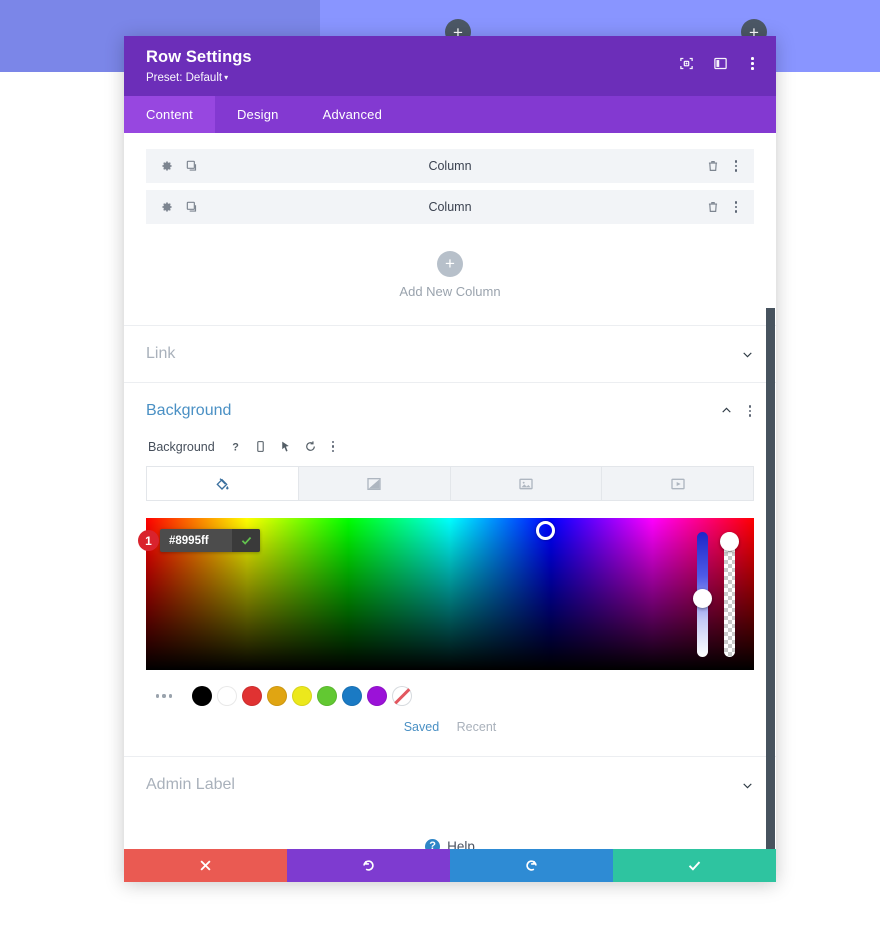 This screenshot has height=937, width=880. Describe the element at coordinates (260, 446) in the screenshot. I see `responsive-device-icon` at that location.